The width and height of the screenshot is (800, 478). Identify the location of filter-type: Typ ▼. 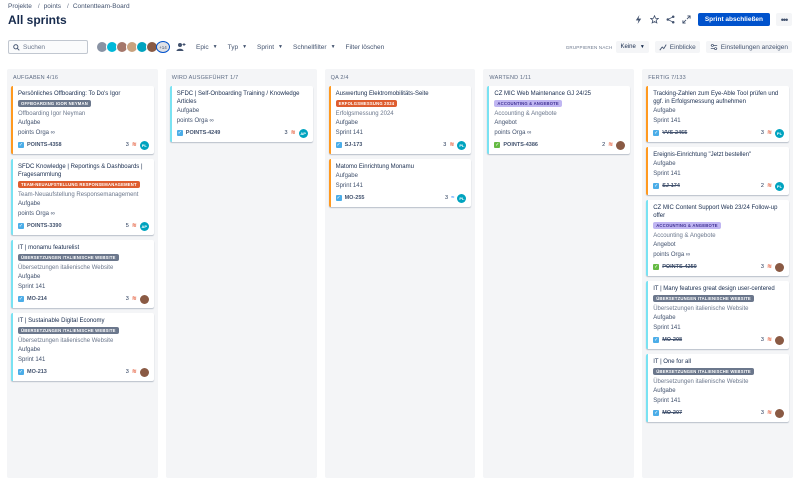
(237, 47).